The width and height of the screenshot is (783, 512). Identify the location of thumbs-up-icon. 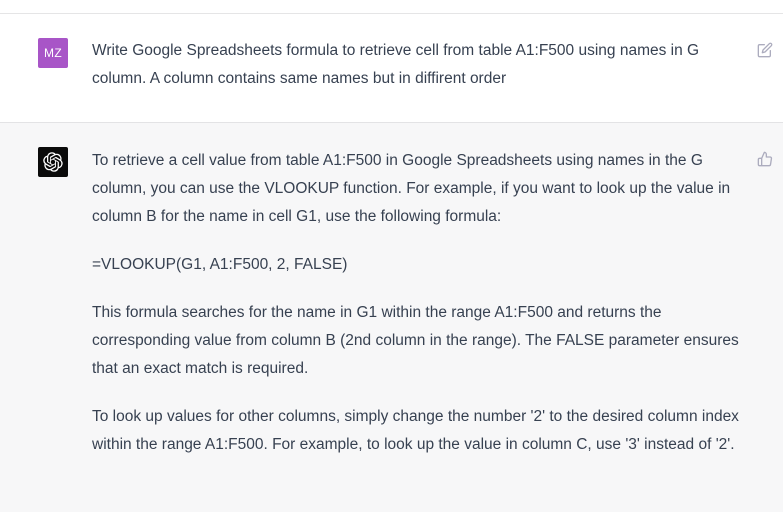
(765, 159).